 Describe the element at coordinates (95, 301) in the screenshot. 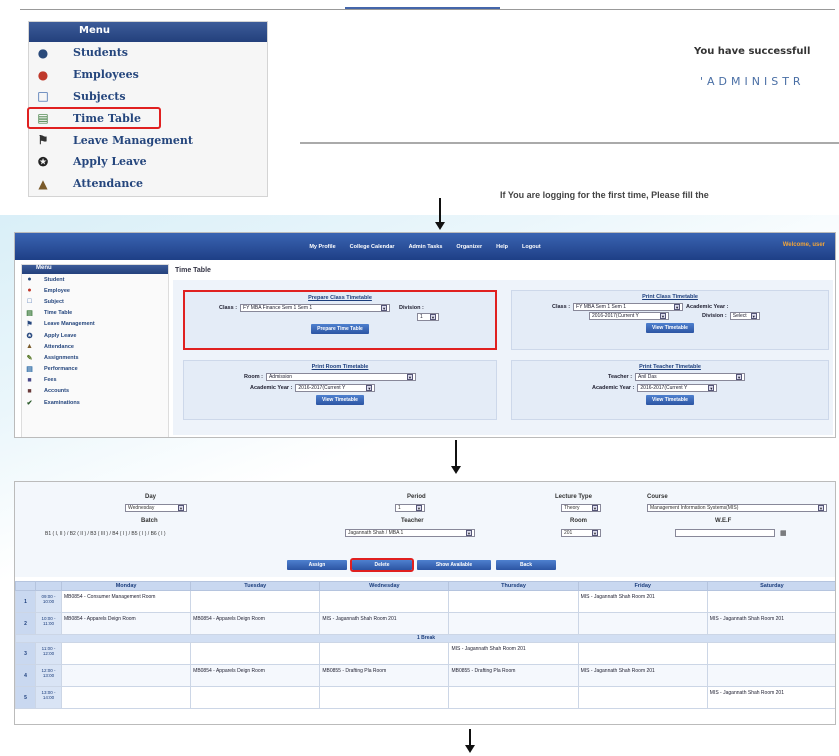

I see `sidebar-item-subject: □ Subject` at that location.